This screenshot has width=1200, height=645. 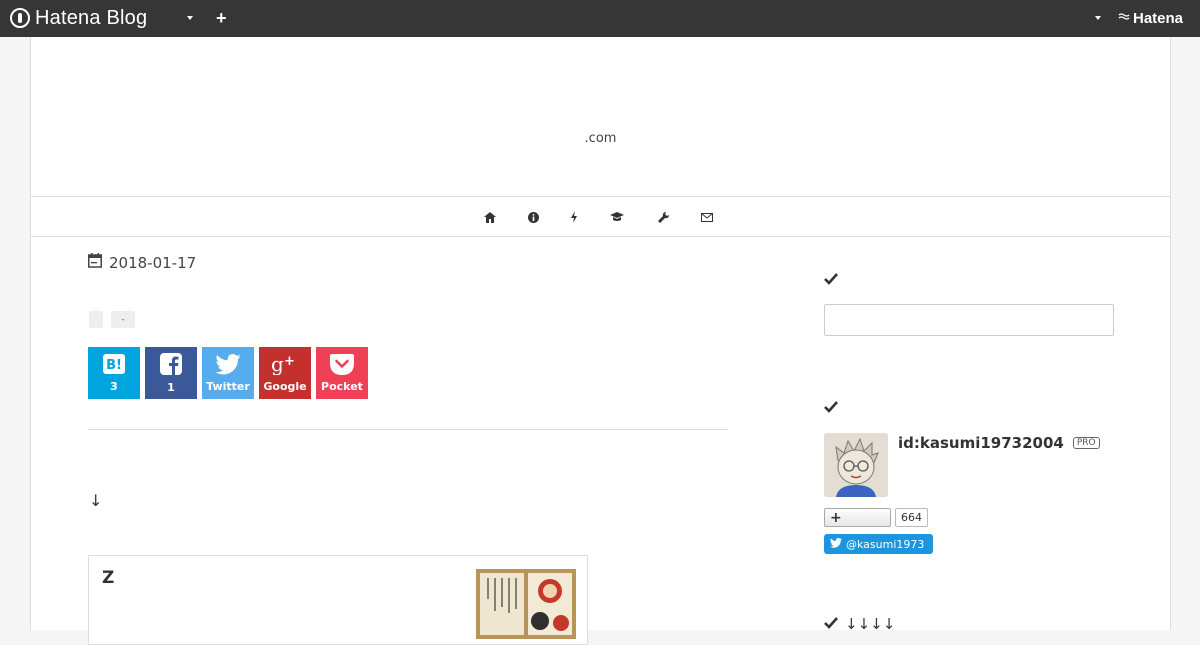 I want to click on hatena-logo-icon, so click(x=20, y=18).